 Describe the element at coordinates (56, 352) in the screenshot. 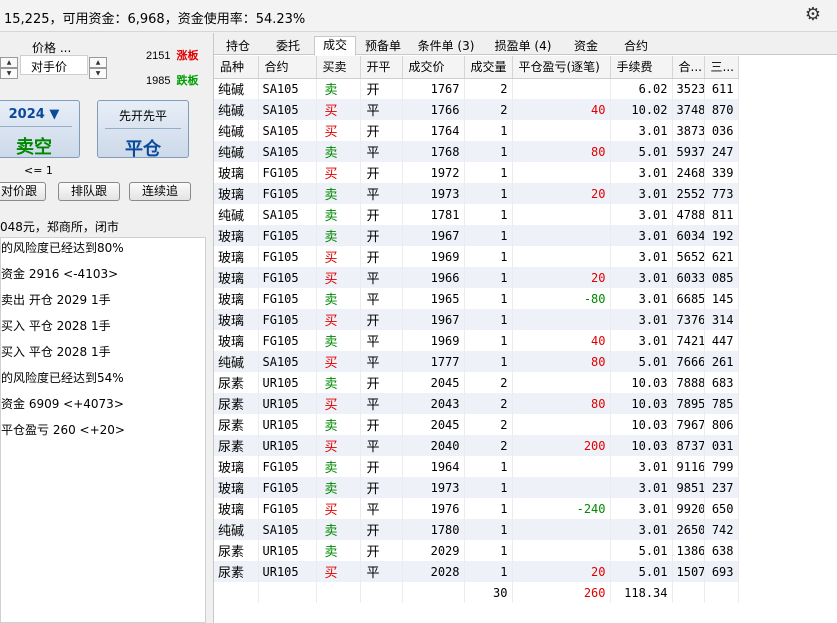

I see `log-line: 买入 平仓 2028 1手` at that location.